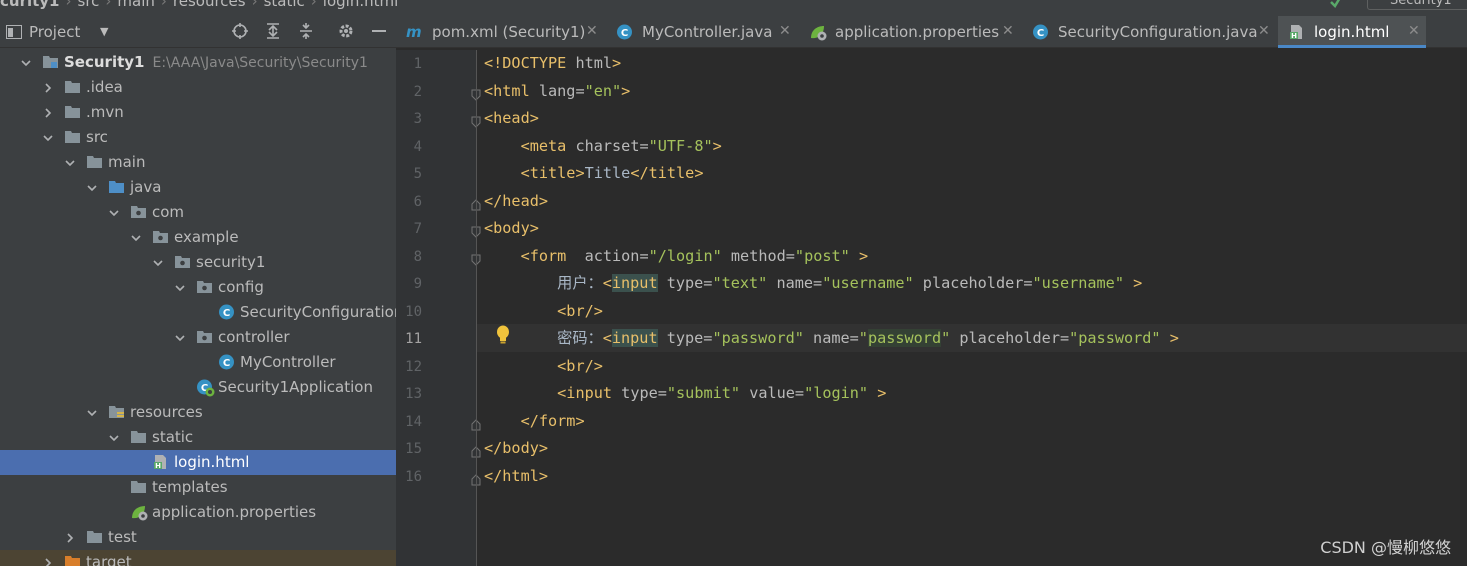 The image size is (1467, 566). What do you see at coordinates (198, 162) in the screenshot?
I see `tree-item-folder: main` at bounding box center [198, 162].